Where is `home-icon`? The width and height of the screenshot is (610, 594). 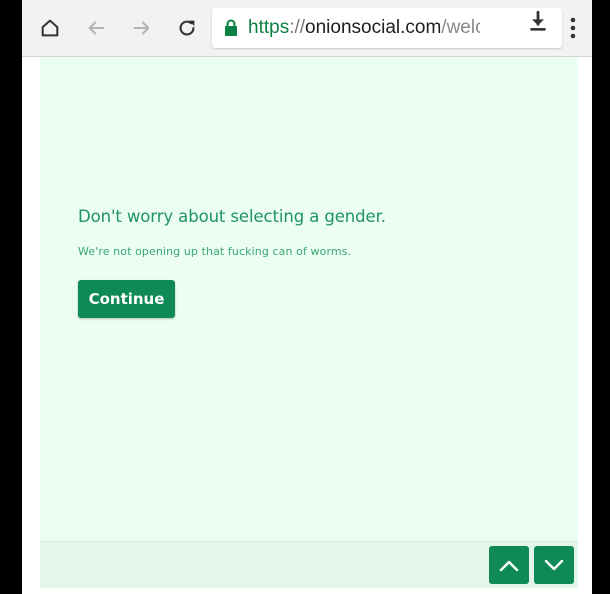
home-icon is located at coordinates (50, 28).